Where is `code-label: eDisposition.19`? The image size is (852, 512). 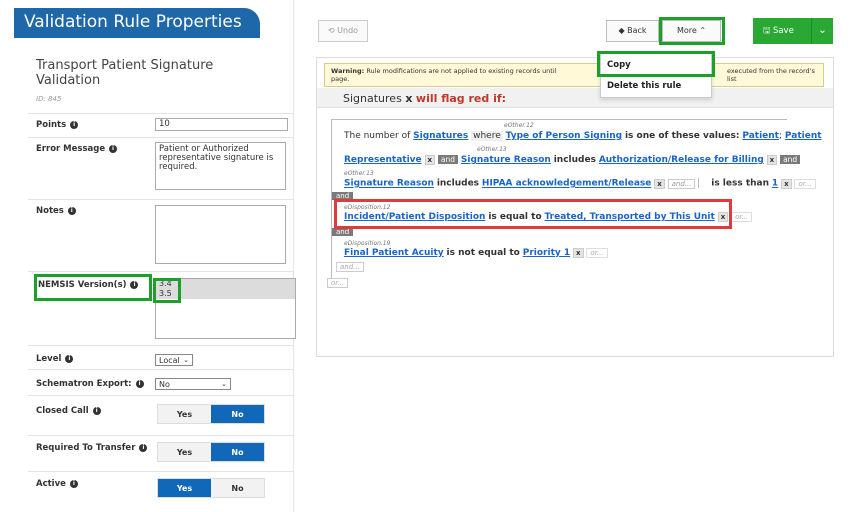
code-label: eDisposition.19 is located at coordinates (367, 243).